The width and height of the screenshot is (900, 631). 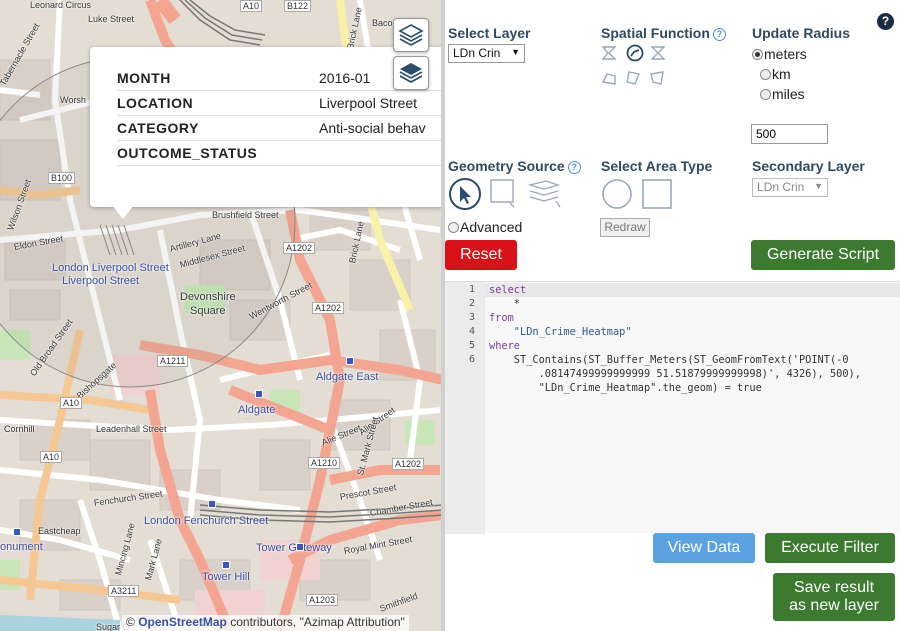 What do you see at coordinates (657, 194) in the screenshot?
I see `rectangle-area-icon` at bounding box center [657, 194].